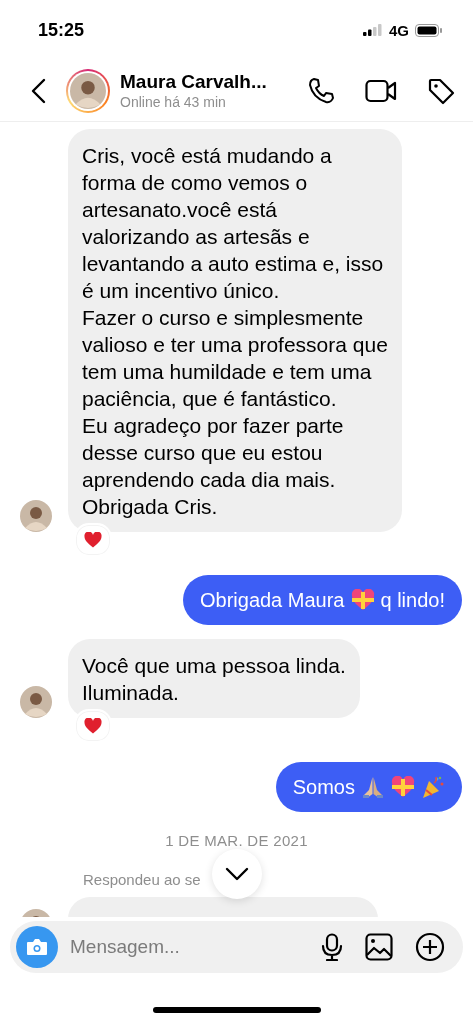  I want to click on reply-note: Respondeu ao se, so click(142, 879).